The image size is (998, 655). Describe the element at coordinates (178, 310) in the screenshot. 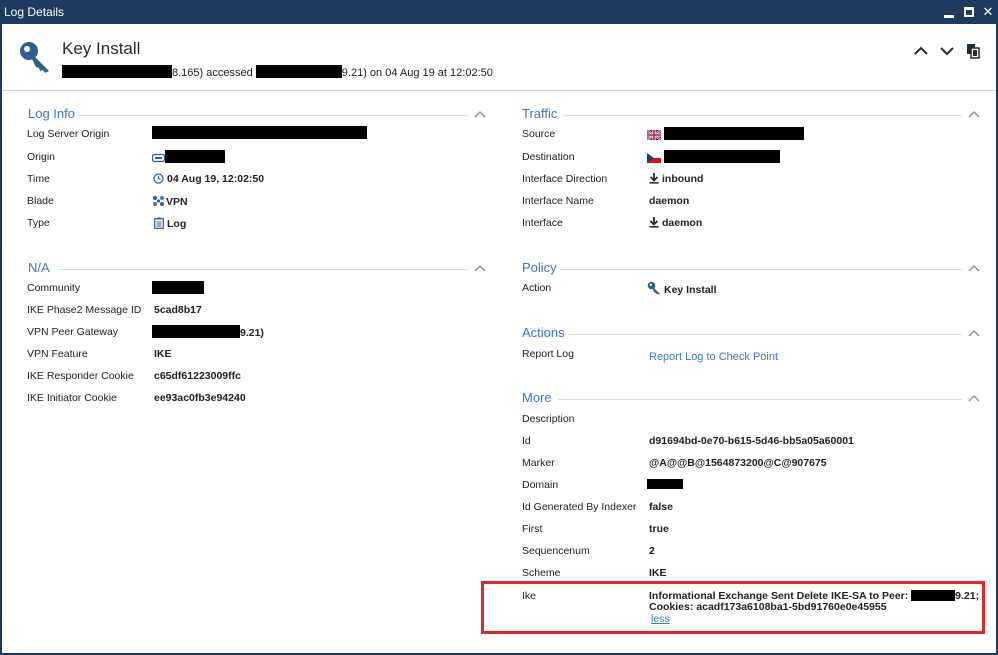

I see `field-value-ike-phase2-message-id: 5cad8b17` at that location.